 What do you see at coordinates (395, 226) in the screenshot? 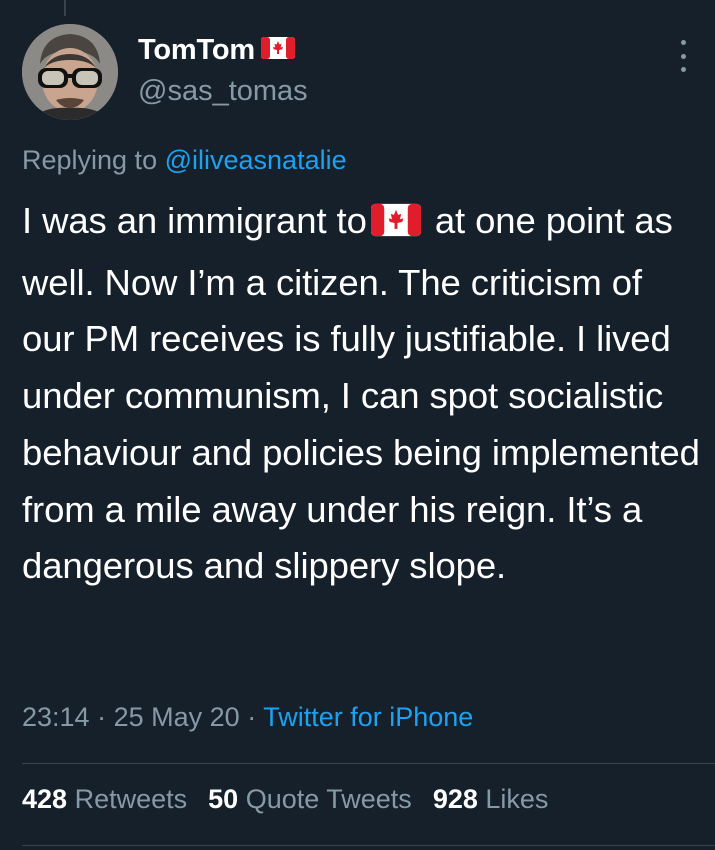
I see `canada-flag-emoji-icon` at bounding box center [395, 226].